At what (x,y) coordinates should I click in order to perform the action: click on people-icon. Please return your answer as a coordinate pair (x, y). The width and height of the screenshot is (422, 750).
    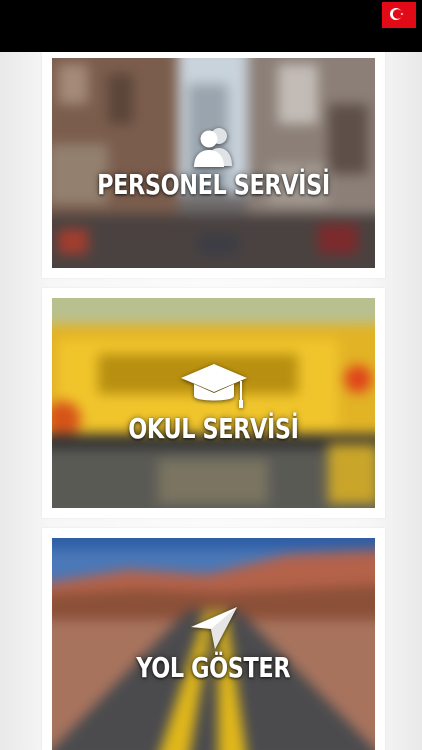
    Looking at the image, I should click on (214, 147).